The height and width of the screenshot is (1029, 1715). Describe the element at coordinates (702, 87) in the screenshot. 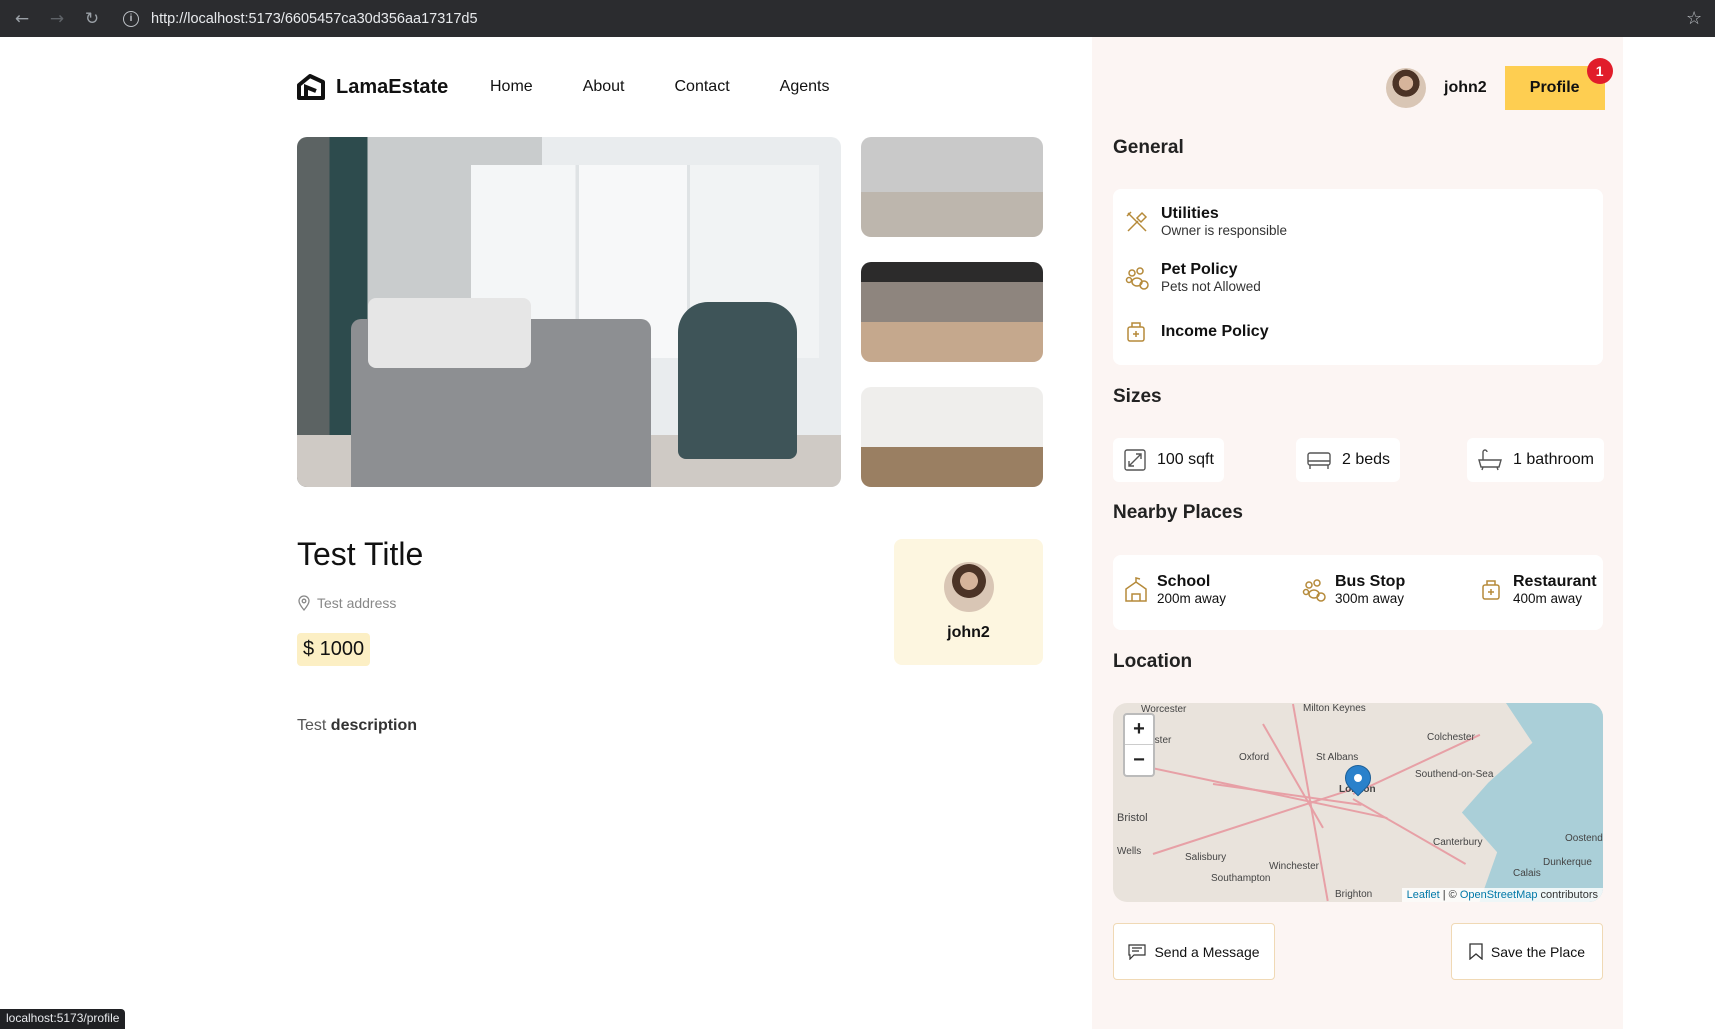

I see `nav-contact: Contact` at that location.